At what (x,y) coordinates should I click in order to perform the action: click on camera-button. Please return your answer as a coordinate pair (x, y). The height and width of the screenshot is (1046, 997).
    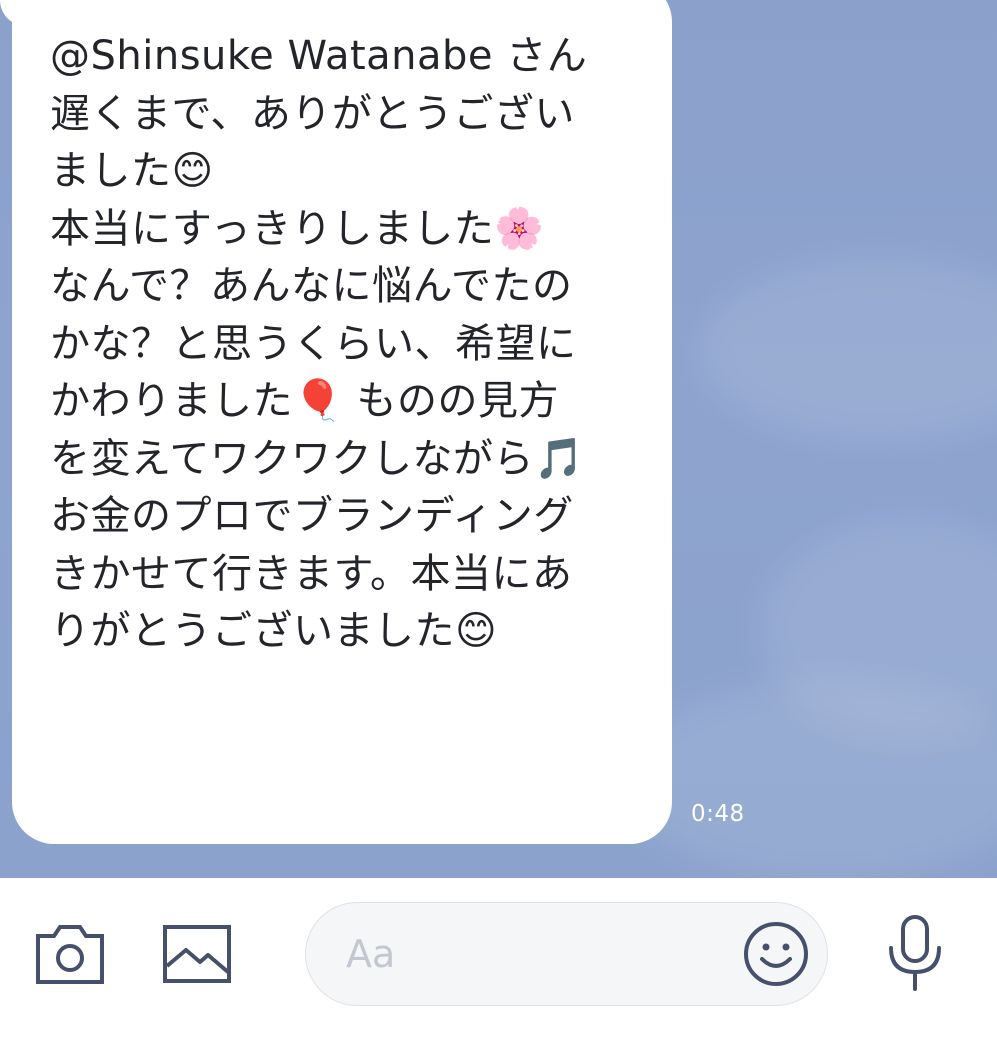
    Looking at the image, I should click on (70, 954).